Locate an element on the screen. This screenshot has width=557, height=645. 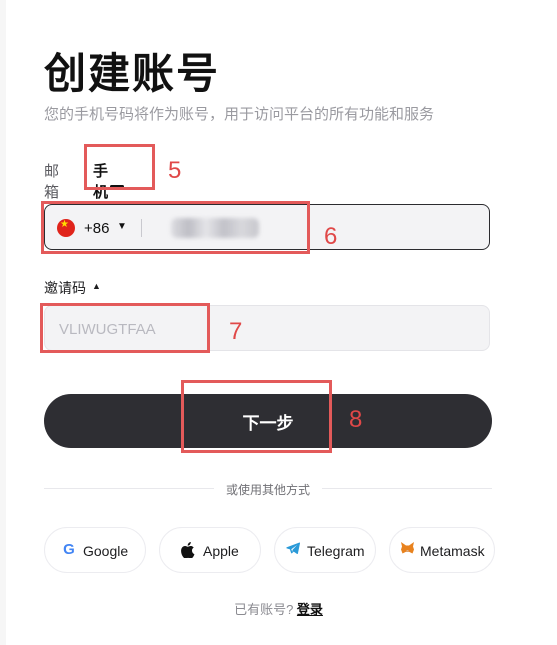
invite-code-label: 邀请码 is located at coordinates (65, 288).